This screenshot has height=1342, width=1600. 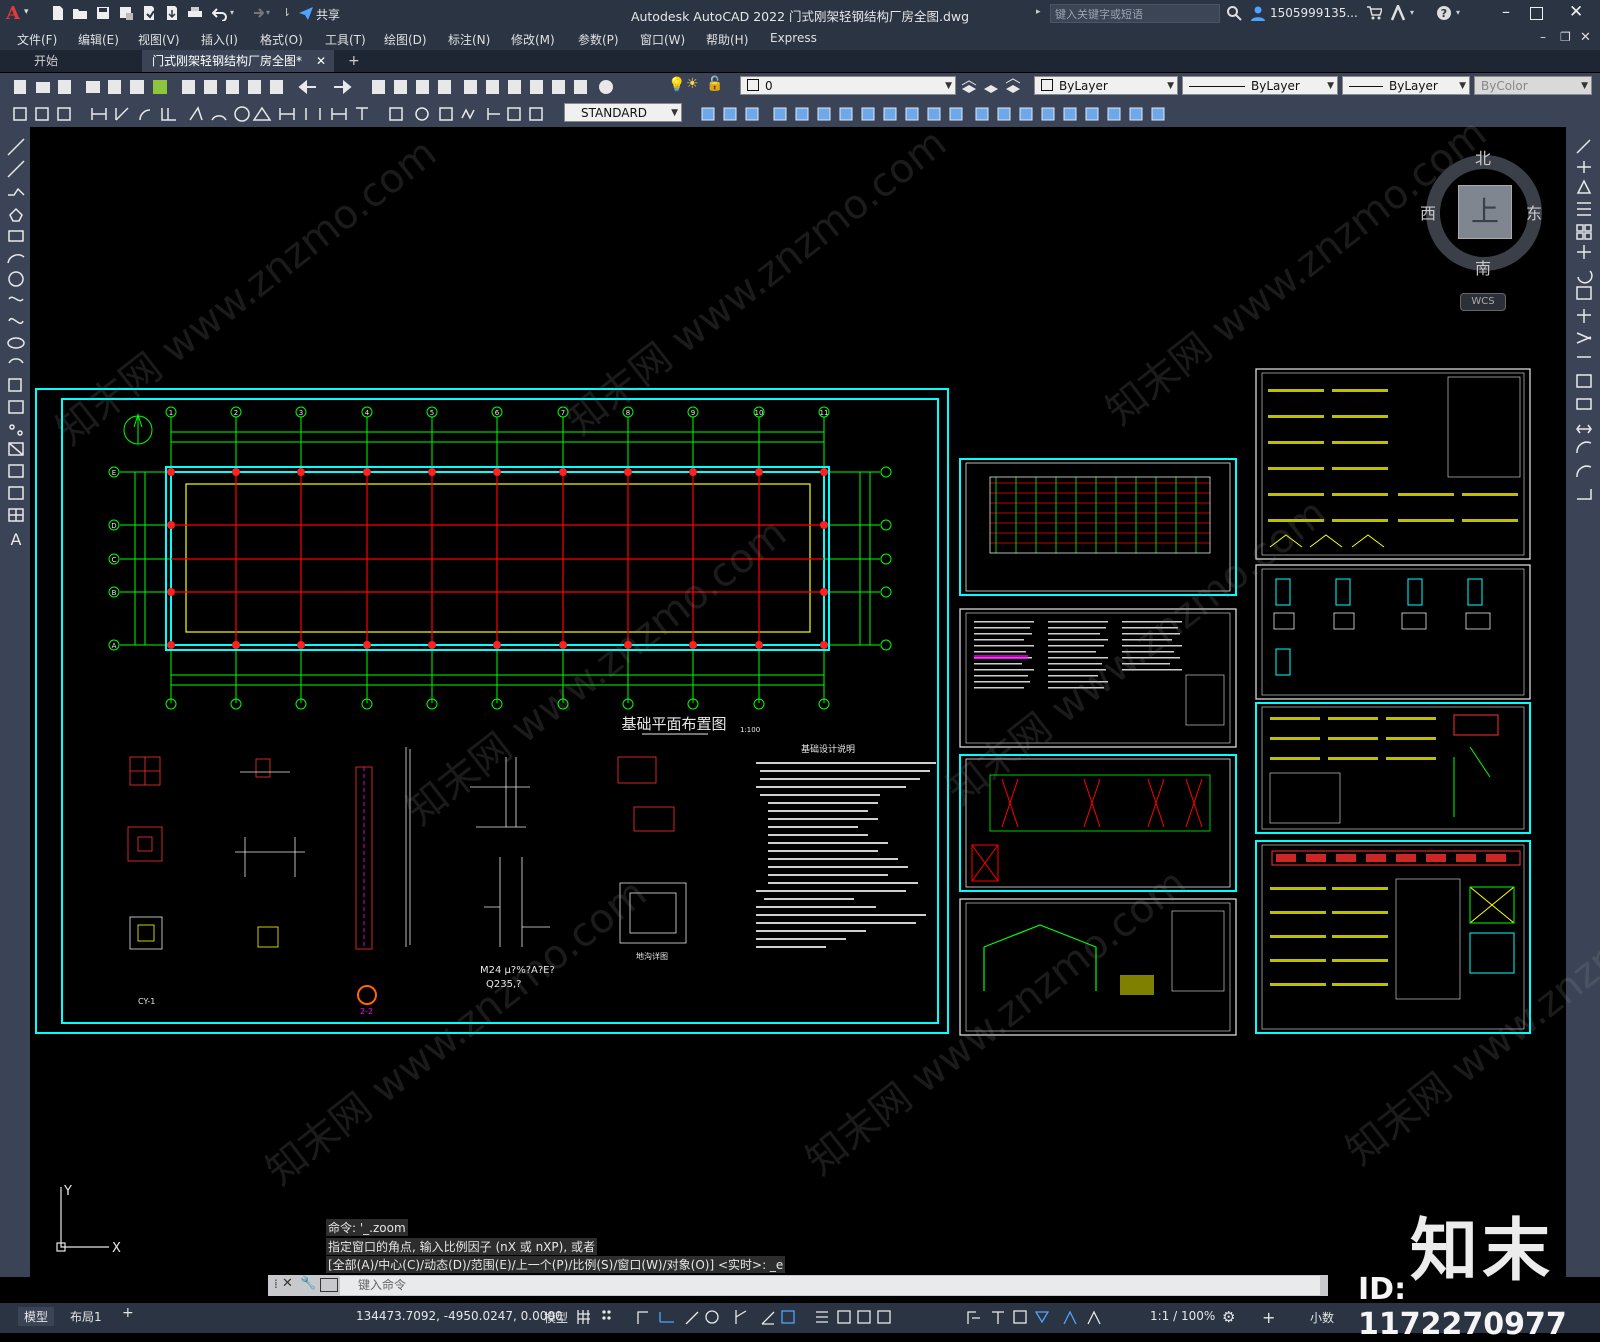 I want to click on coordinates-readout: 134473.7092, -4950.0247, 0.0000, so click(x=459, y=1316).